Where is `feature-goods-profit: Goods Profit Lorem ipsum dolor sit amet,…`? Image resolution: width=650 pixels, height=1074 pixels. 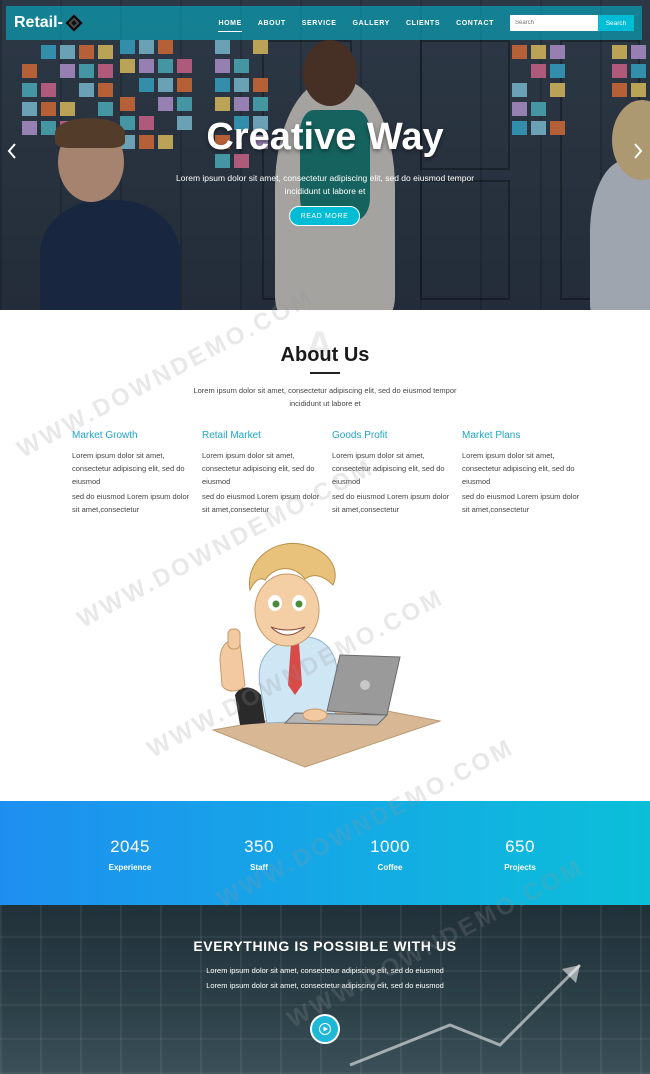 feature-goods-profit: Goods Profit Lorem ipsum dolor sit amet,… is located at coordinates (391, 474).